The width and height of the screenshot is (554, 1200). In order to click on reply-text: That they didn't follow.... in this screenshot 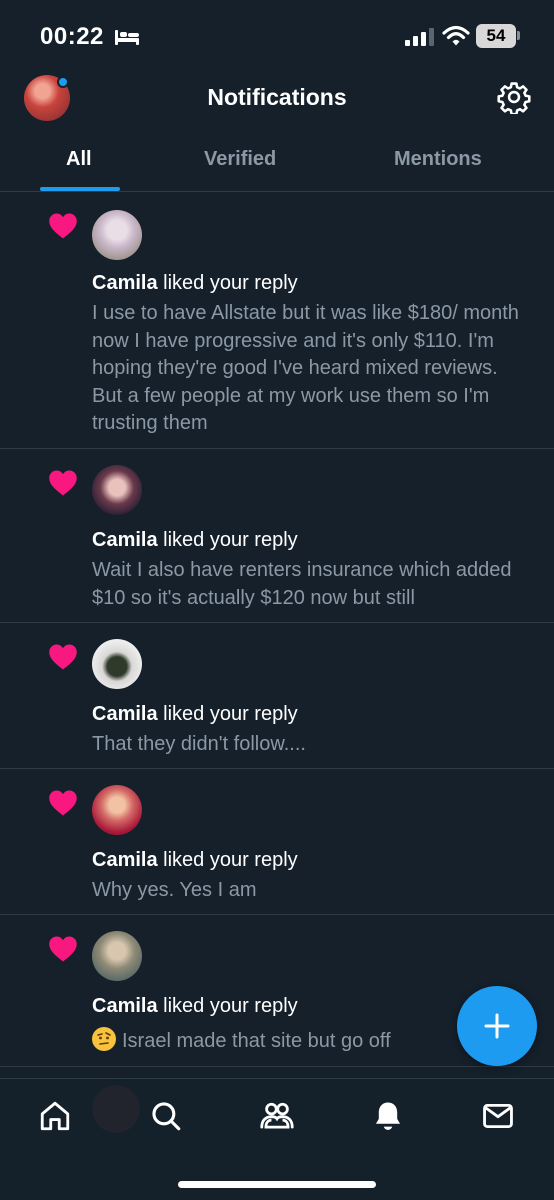, I will do `click(199, 744)`.